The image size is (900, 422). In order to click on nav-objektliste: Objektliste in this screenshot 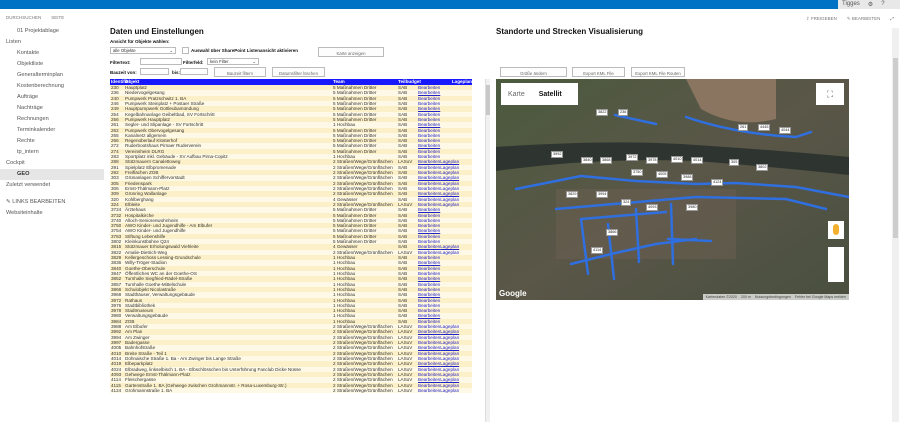, I will do `click(52, 64)`.